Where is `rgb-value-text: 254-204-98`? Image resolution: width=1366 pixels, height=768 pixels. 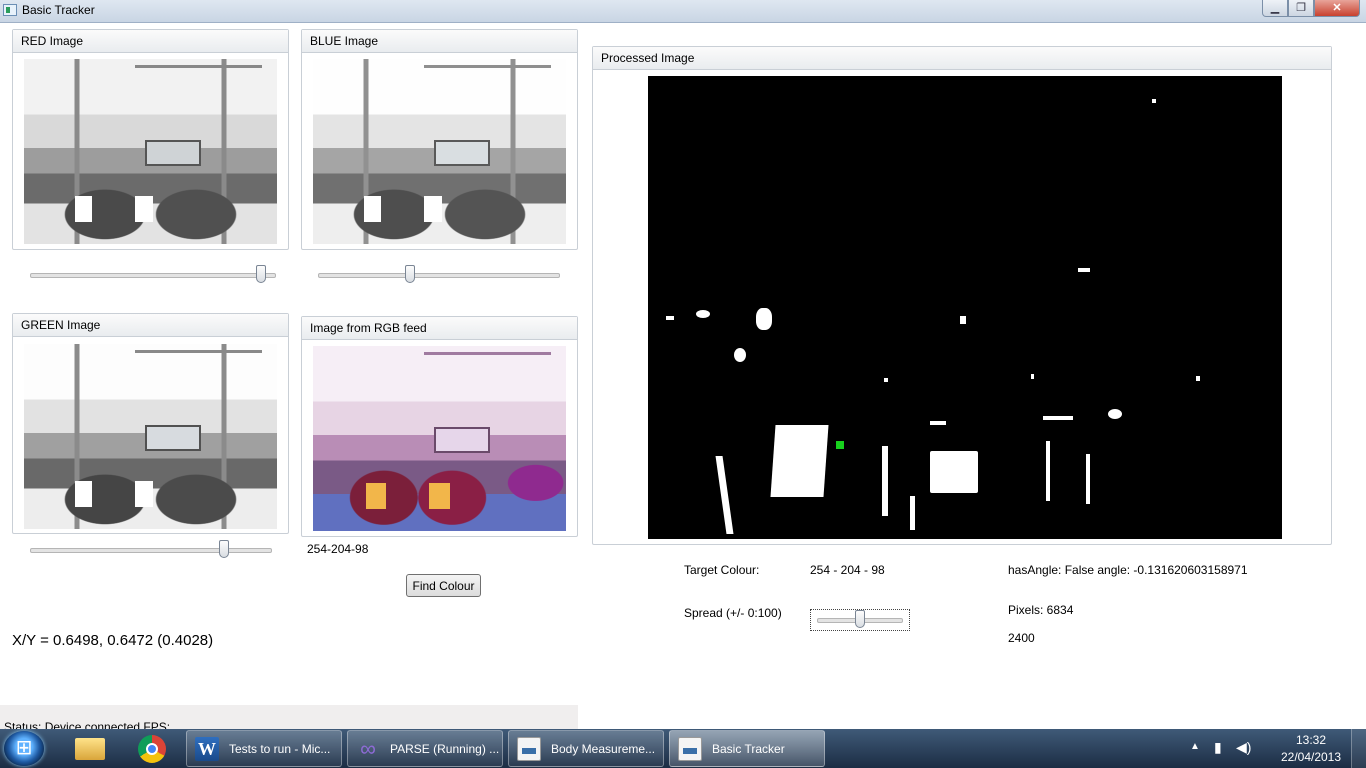
rgb-value-text: 254-204-98 is located at coordinates (338, 549).